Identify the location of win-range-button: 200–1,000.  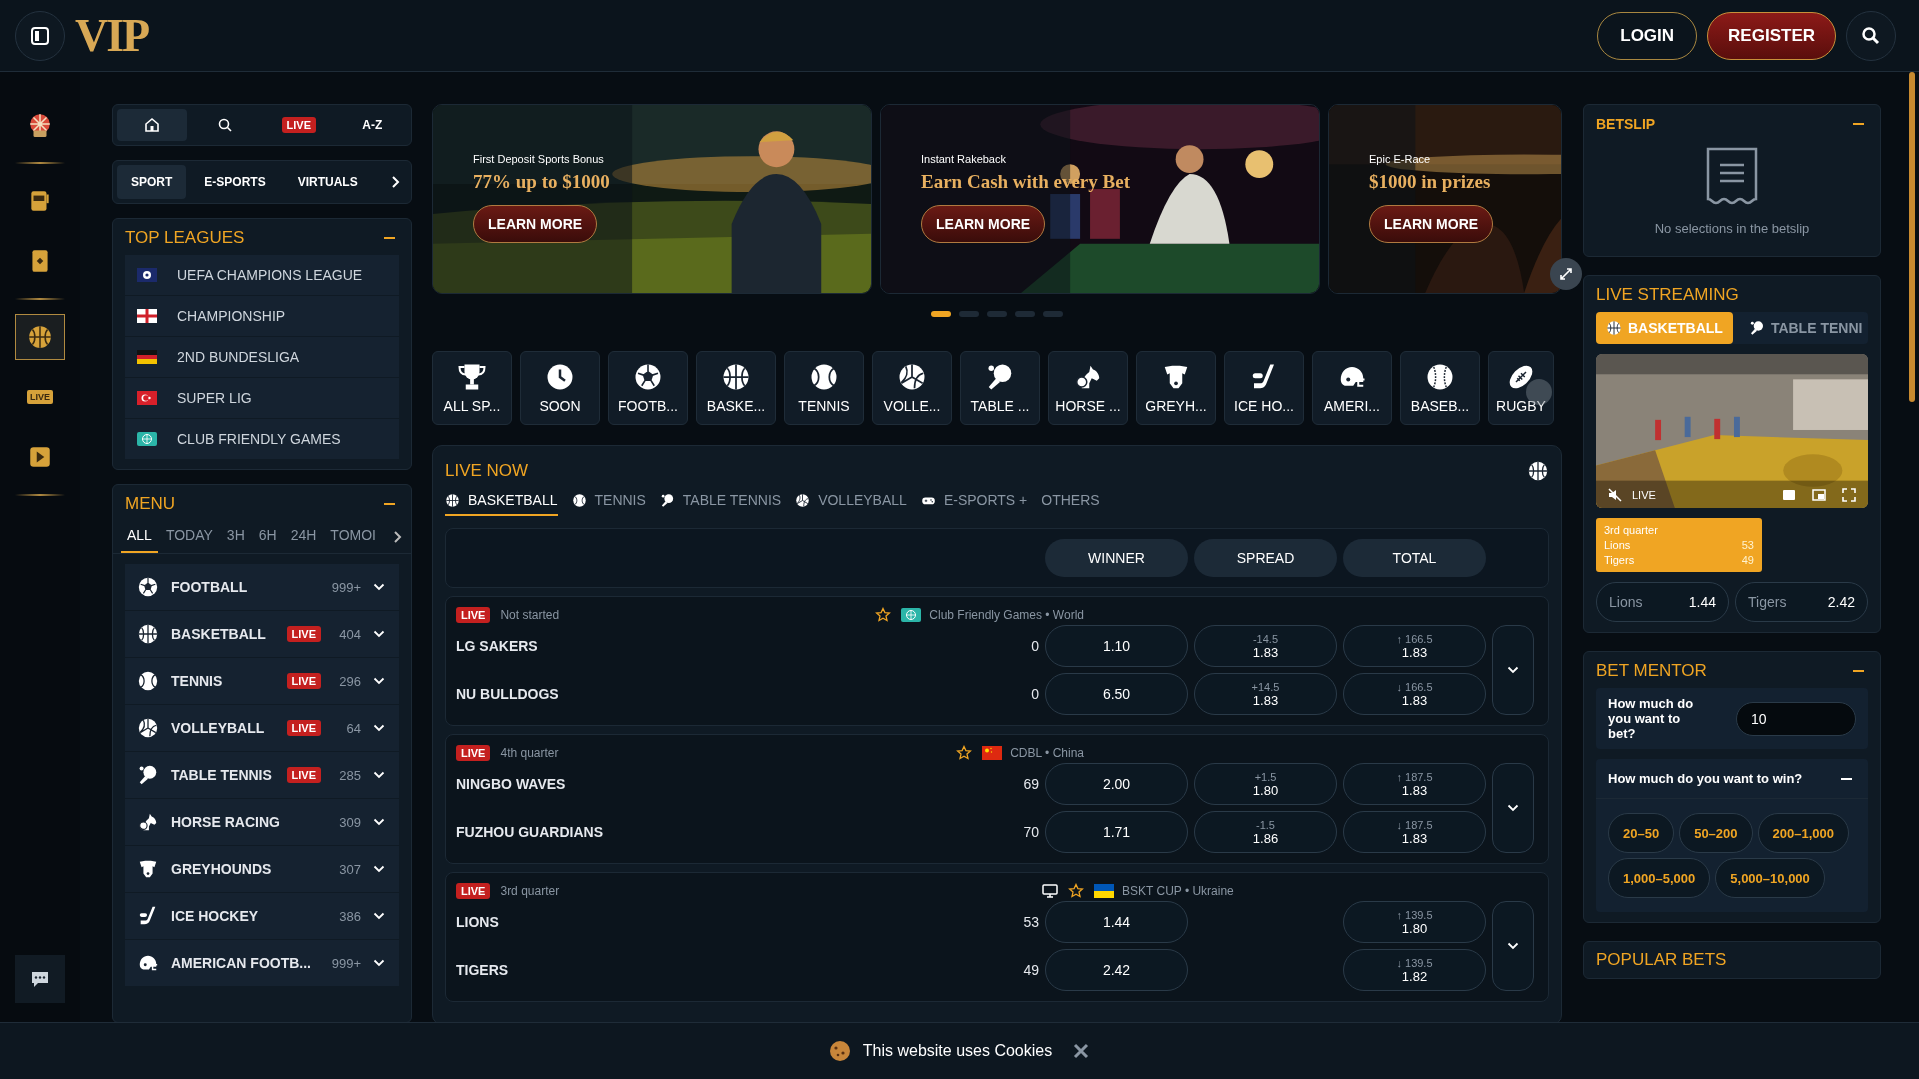
(1803, 833).